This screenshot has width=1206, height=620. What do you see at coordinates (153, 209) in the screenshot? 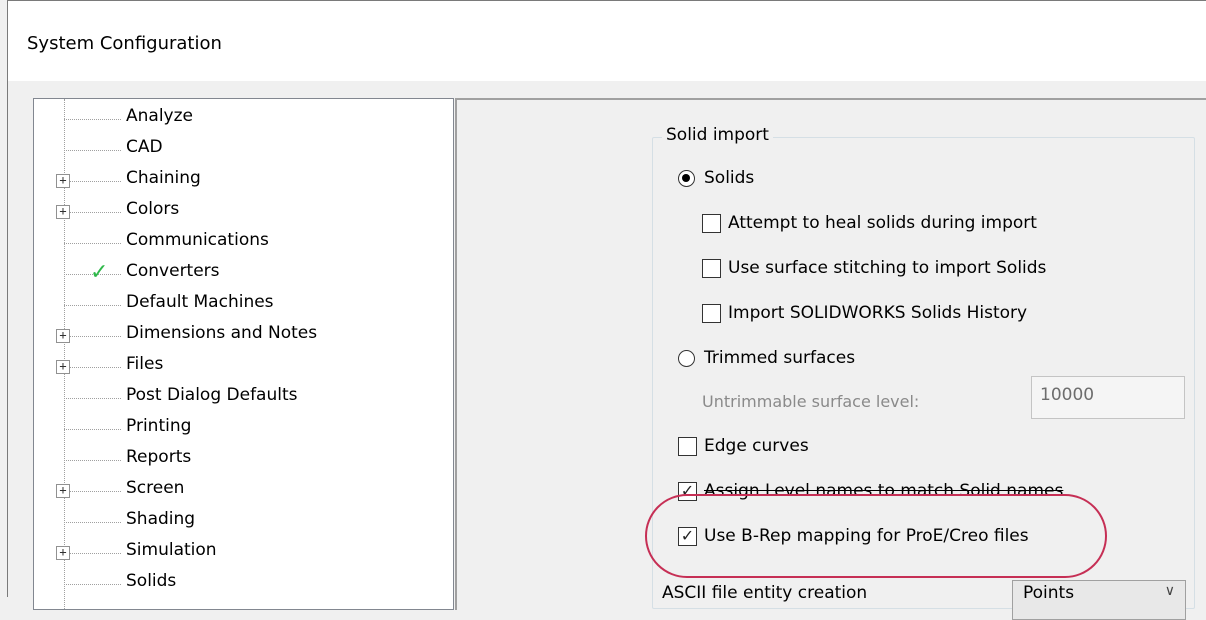
I see `tree-item-label: Colors` at bounding box center [153, 209].